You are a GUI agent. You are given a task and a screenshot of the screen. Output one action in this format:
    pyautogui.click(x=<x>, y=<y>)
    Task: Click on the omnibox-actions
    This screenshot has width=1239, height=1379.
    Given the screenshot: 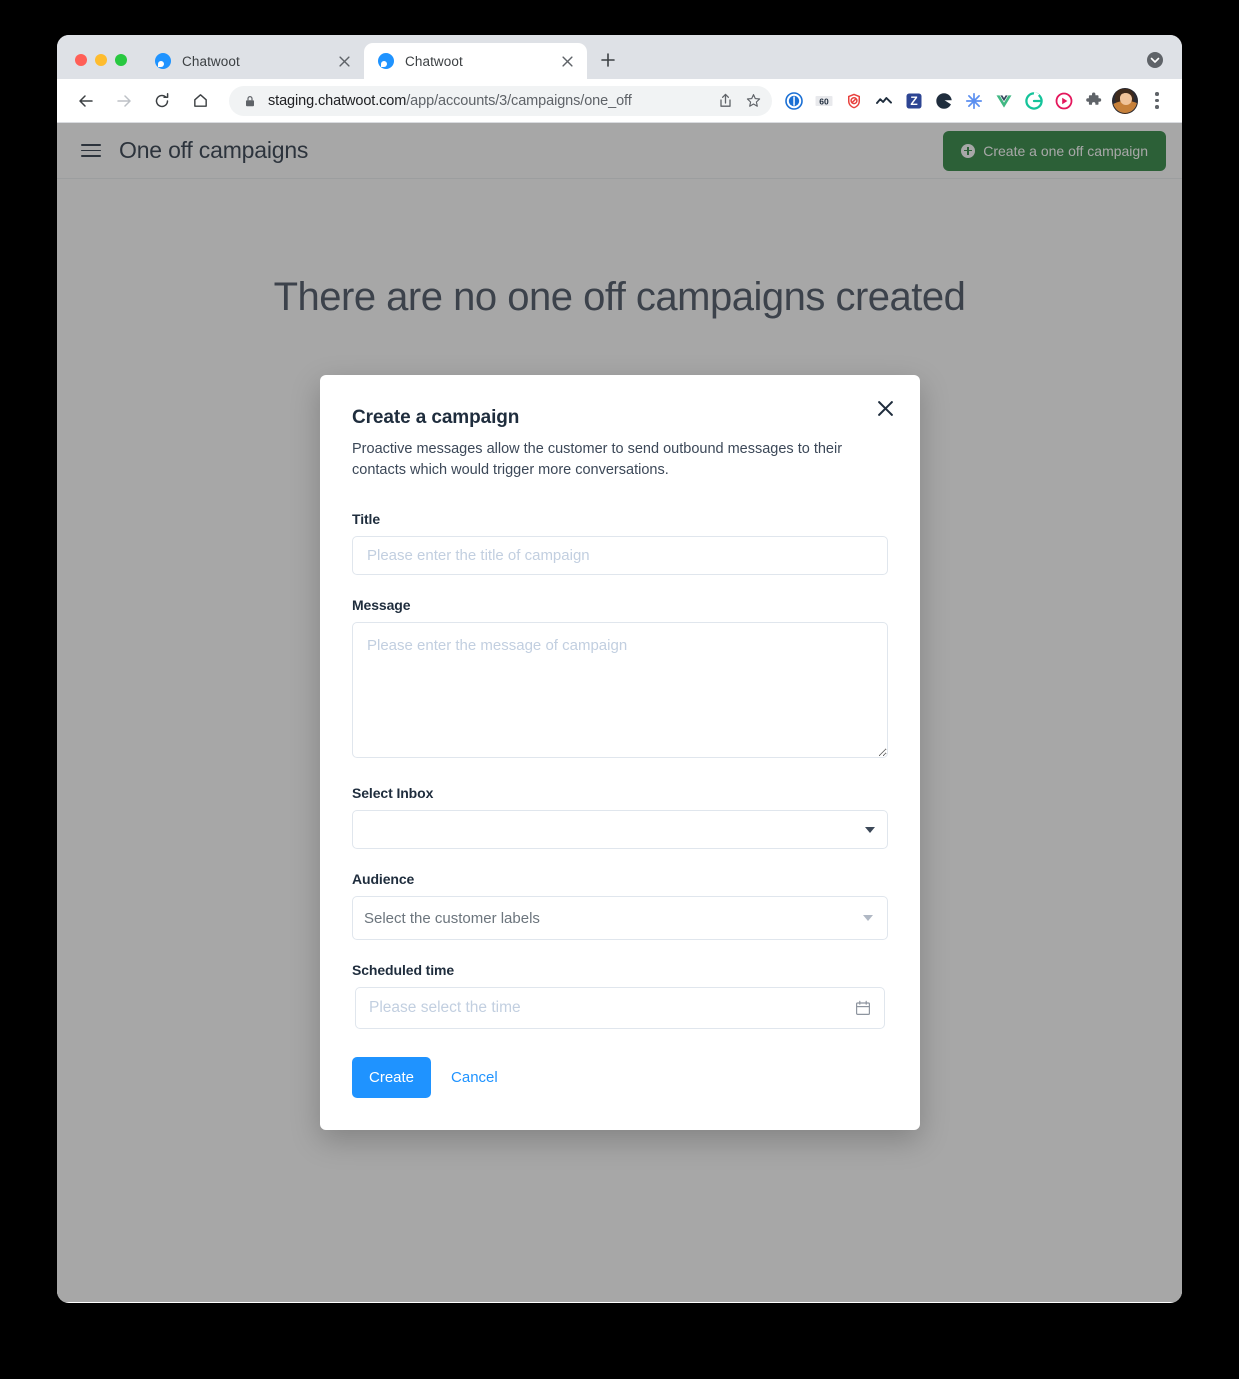 What is the action you would take?
    pyautogui.click(x=739, y=101)
    